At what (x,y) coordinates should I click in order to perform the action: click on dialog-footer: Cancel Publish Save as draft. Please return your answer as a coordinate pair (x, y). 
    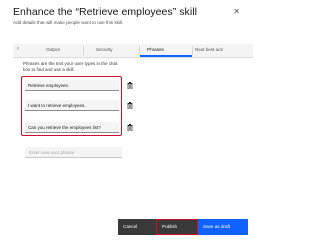
    Looking at the image, I should click on (183, 227).